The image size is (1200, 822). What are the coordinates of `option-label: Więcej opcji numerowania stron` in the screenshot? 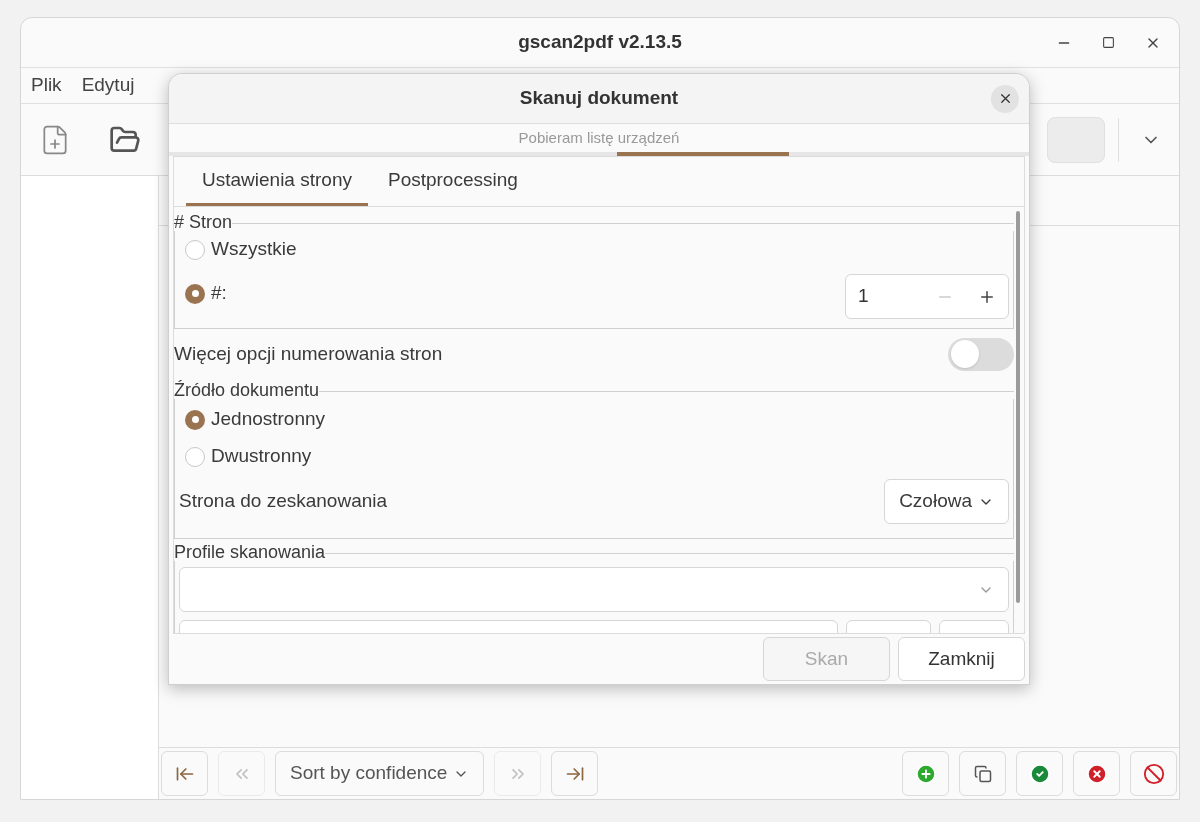 It's located at (308, 353).